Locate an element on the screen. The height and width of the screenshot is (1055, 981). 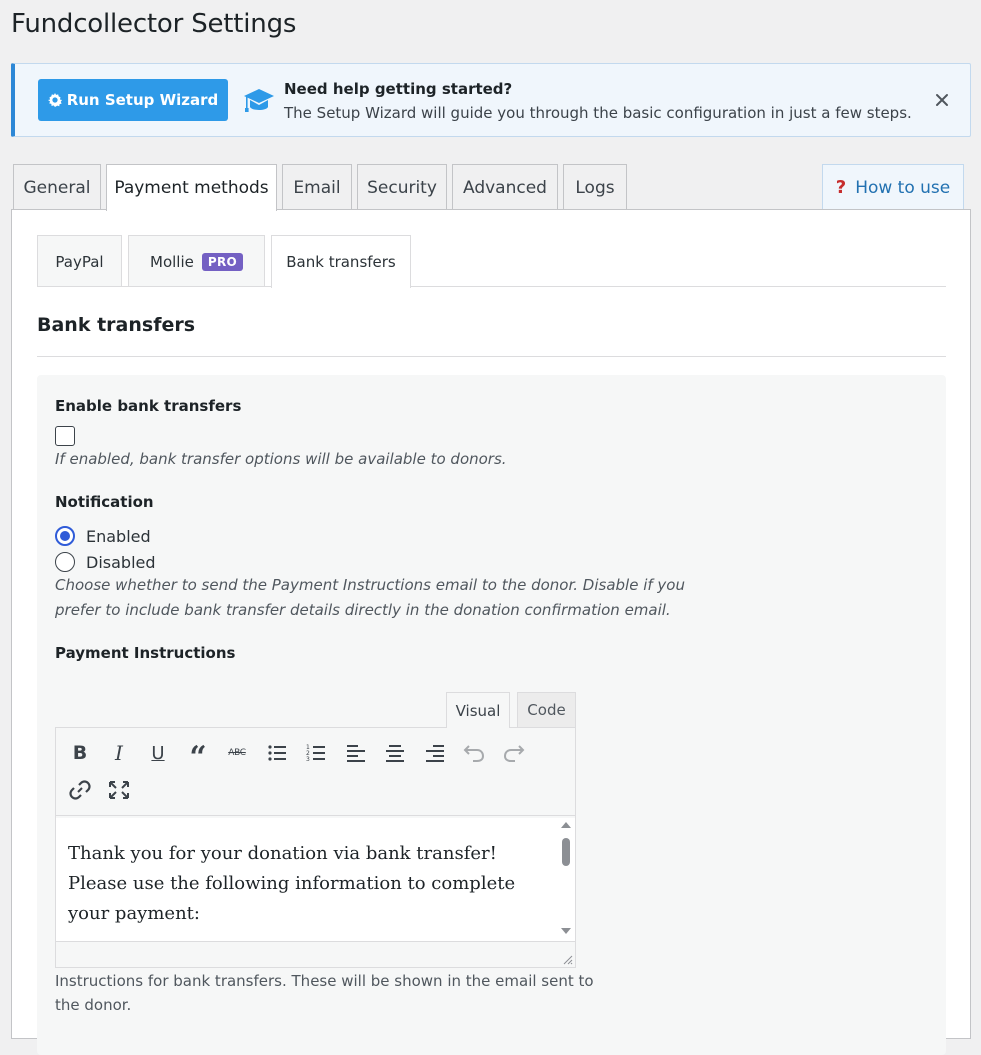
subtab-mollie: Mollie PRO is located at coordinates (196, 261).